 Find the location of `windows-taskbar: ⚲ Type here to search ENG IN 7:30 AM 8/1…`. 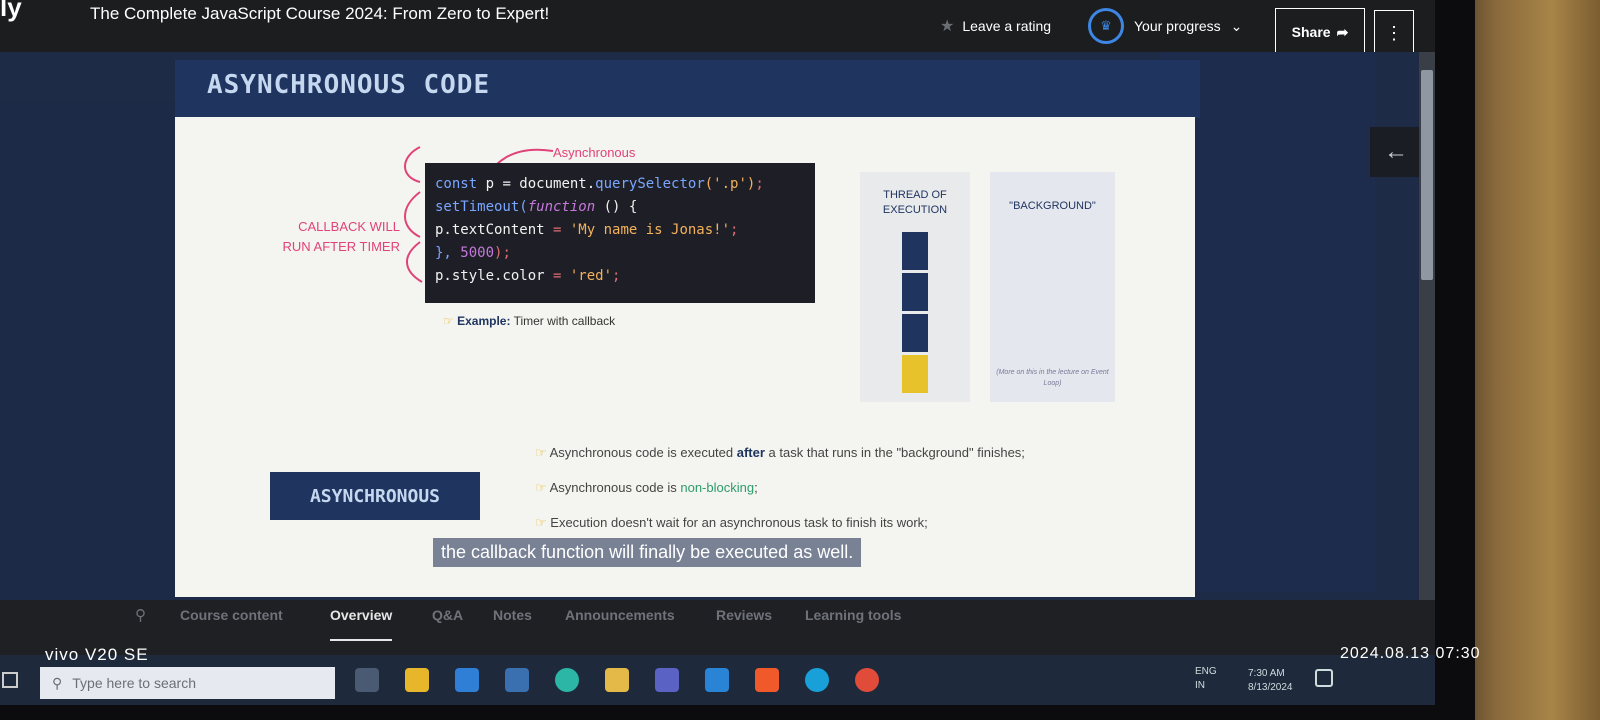

windows-taskbar: ⚲ Type here to search ENG IN 7:30 AM 8/1… is located at coordinates (717, 680).